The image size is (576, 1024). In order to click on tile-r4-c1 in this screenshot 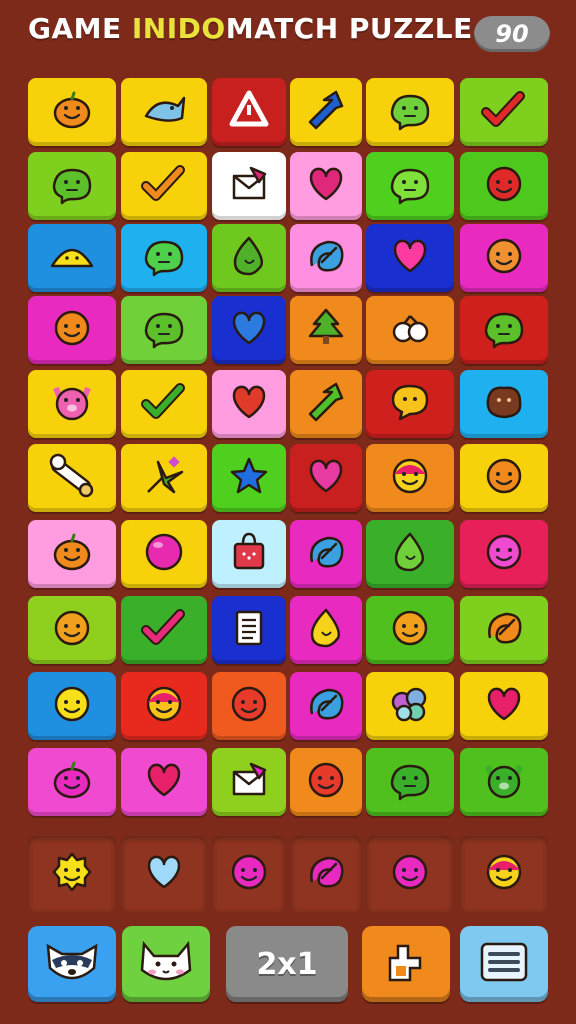, I will do `click(72, 330)`.